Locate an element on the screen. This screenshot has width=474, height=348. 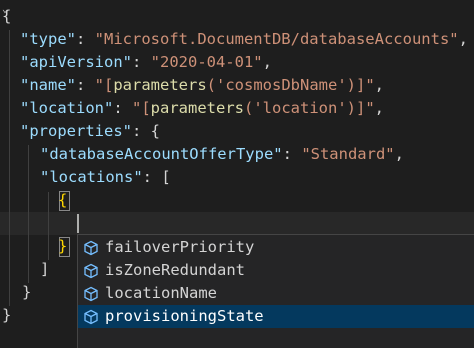
code-token: "type" is located at coordinates (48, 39).